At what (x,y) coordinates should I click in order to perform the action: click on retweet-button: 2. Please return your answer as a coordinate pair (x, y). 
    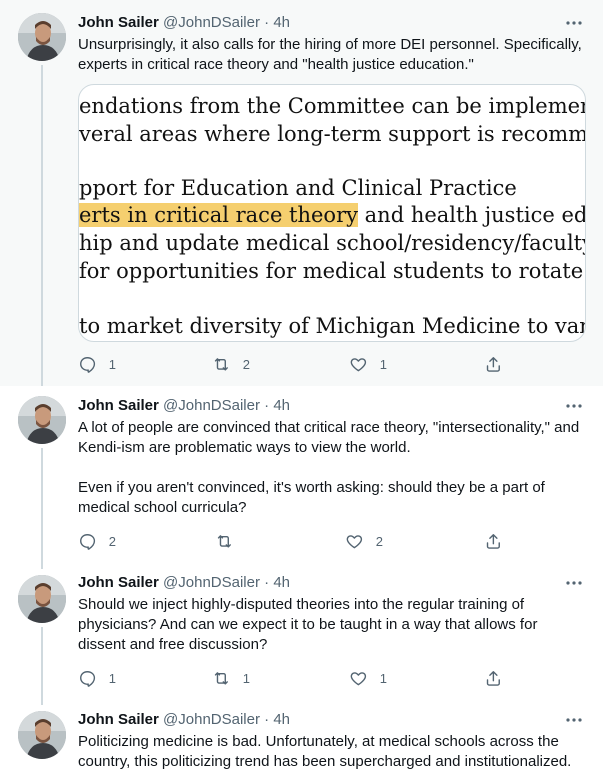
    Looking at the image, I should click on (231, 364).